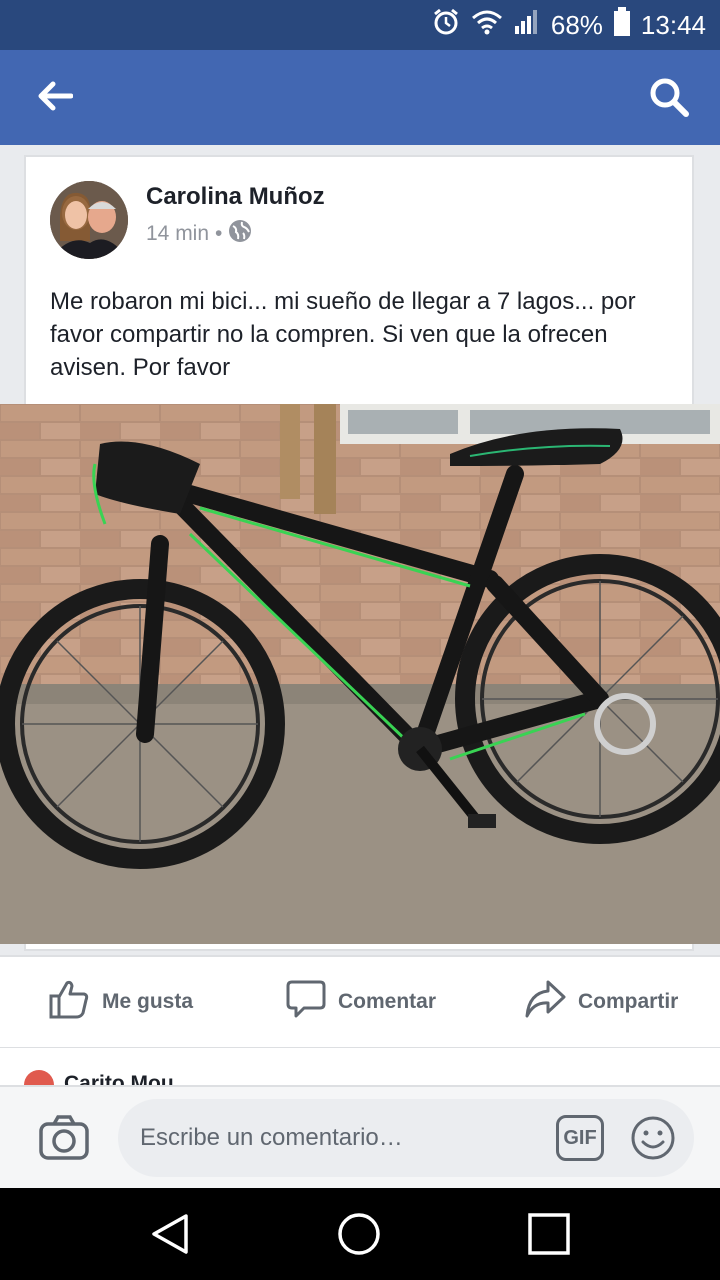 This screenshot has width=720, height=1280. Describe the element at coordinates (148, 1001) in the screenshot. I see `like-label: Me gusta` at that location.